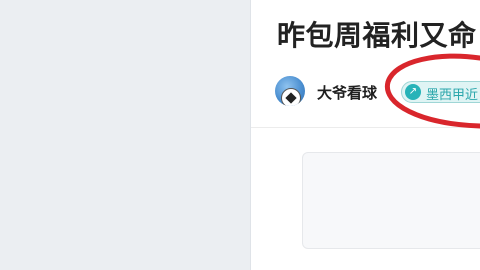 The width and height of the screenshot is (480, 270). Describe the element at coordinates (365, 127) in the screenshot. I see `header-divider` at that location.